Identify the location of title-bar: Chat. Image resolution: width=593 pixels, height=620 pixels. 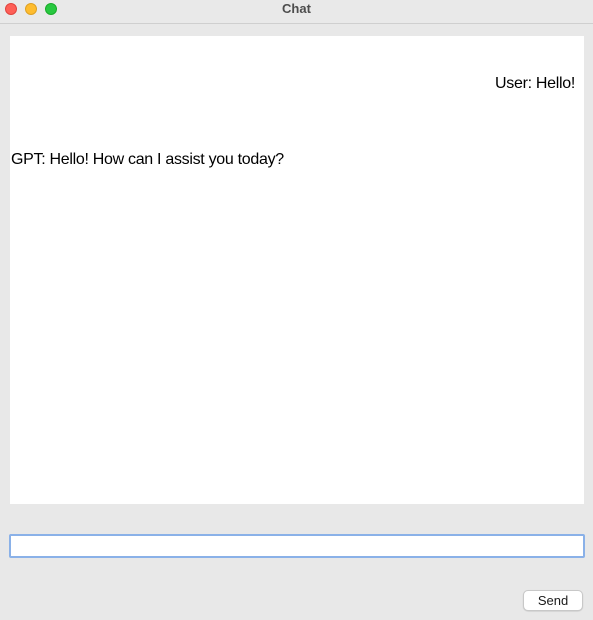
(296, 12).